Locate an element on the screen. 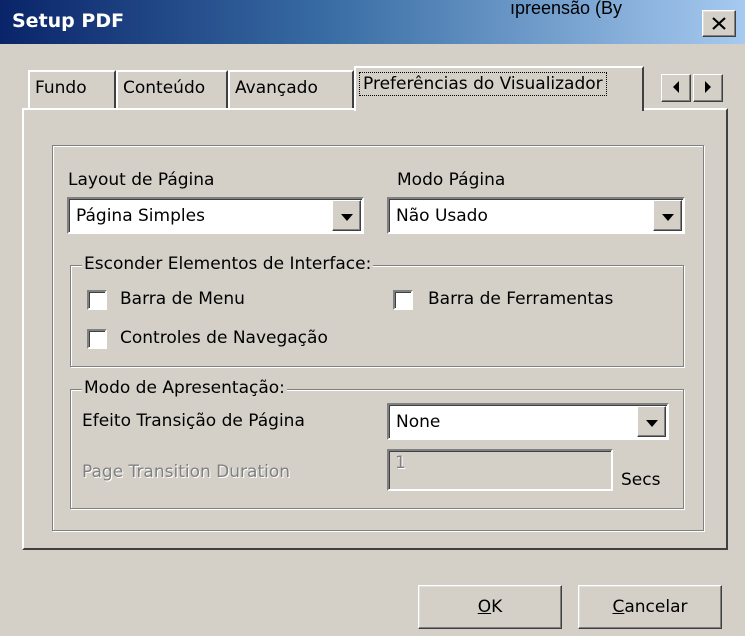  arrow-left-icon is located at coordinates (676, 88).